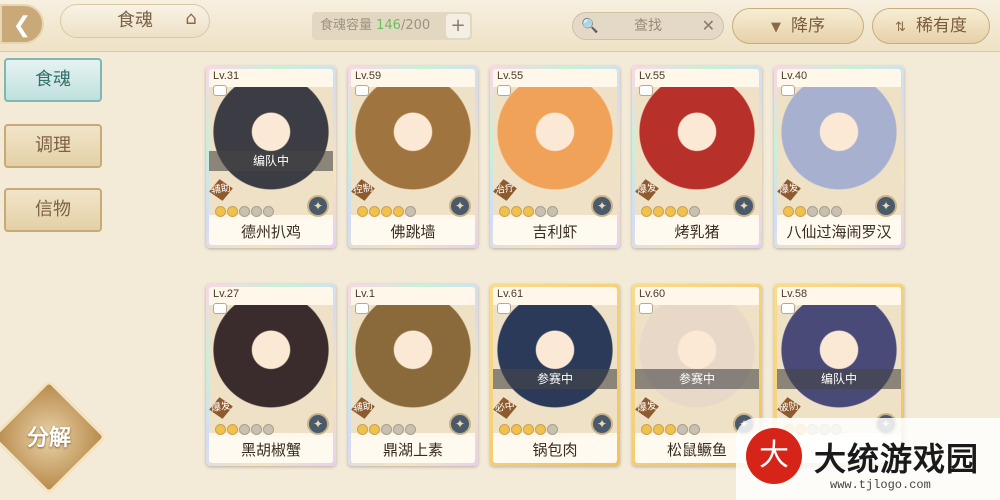 The height and width of the screenshot is (500, 1000). I want to click on card-level: Lv.31, so click(226, 76).